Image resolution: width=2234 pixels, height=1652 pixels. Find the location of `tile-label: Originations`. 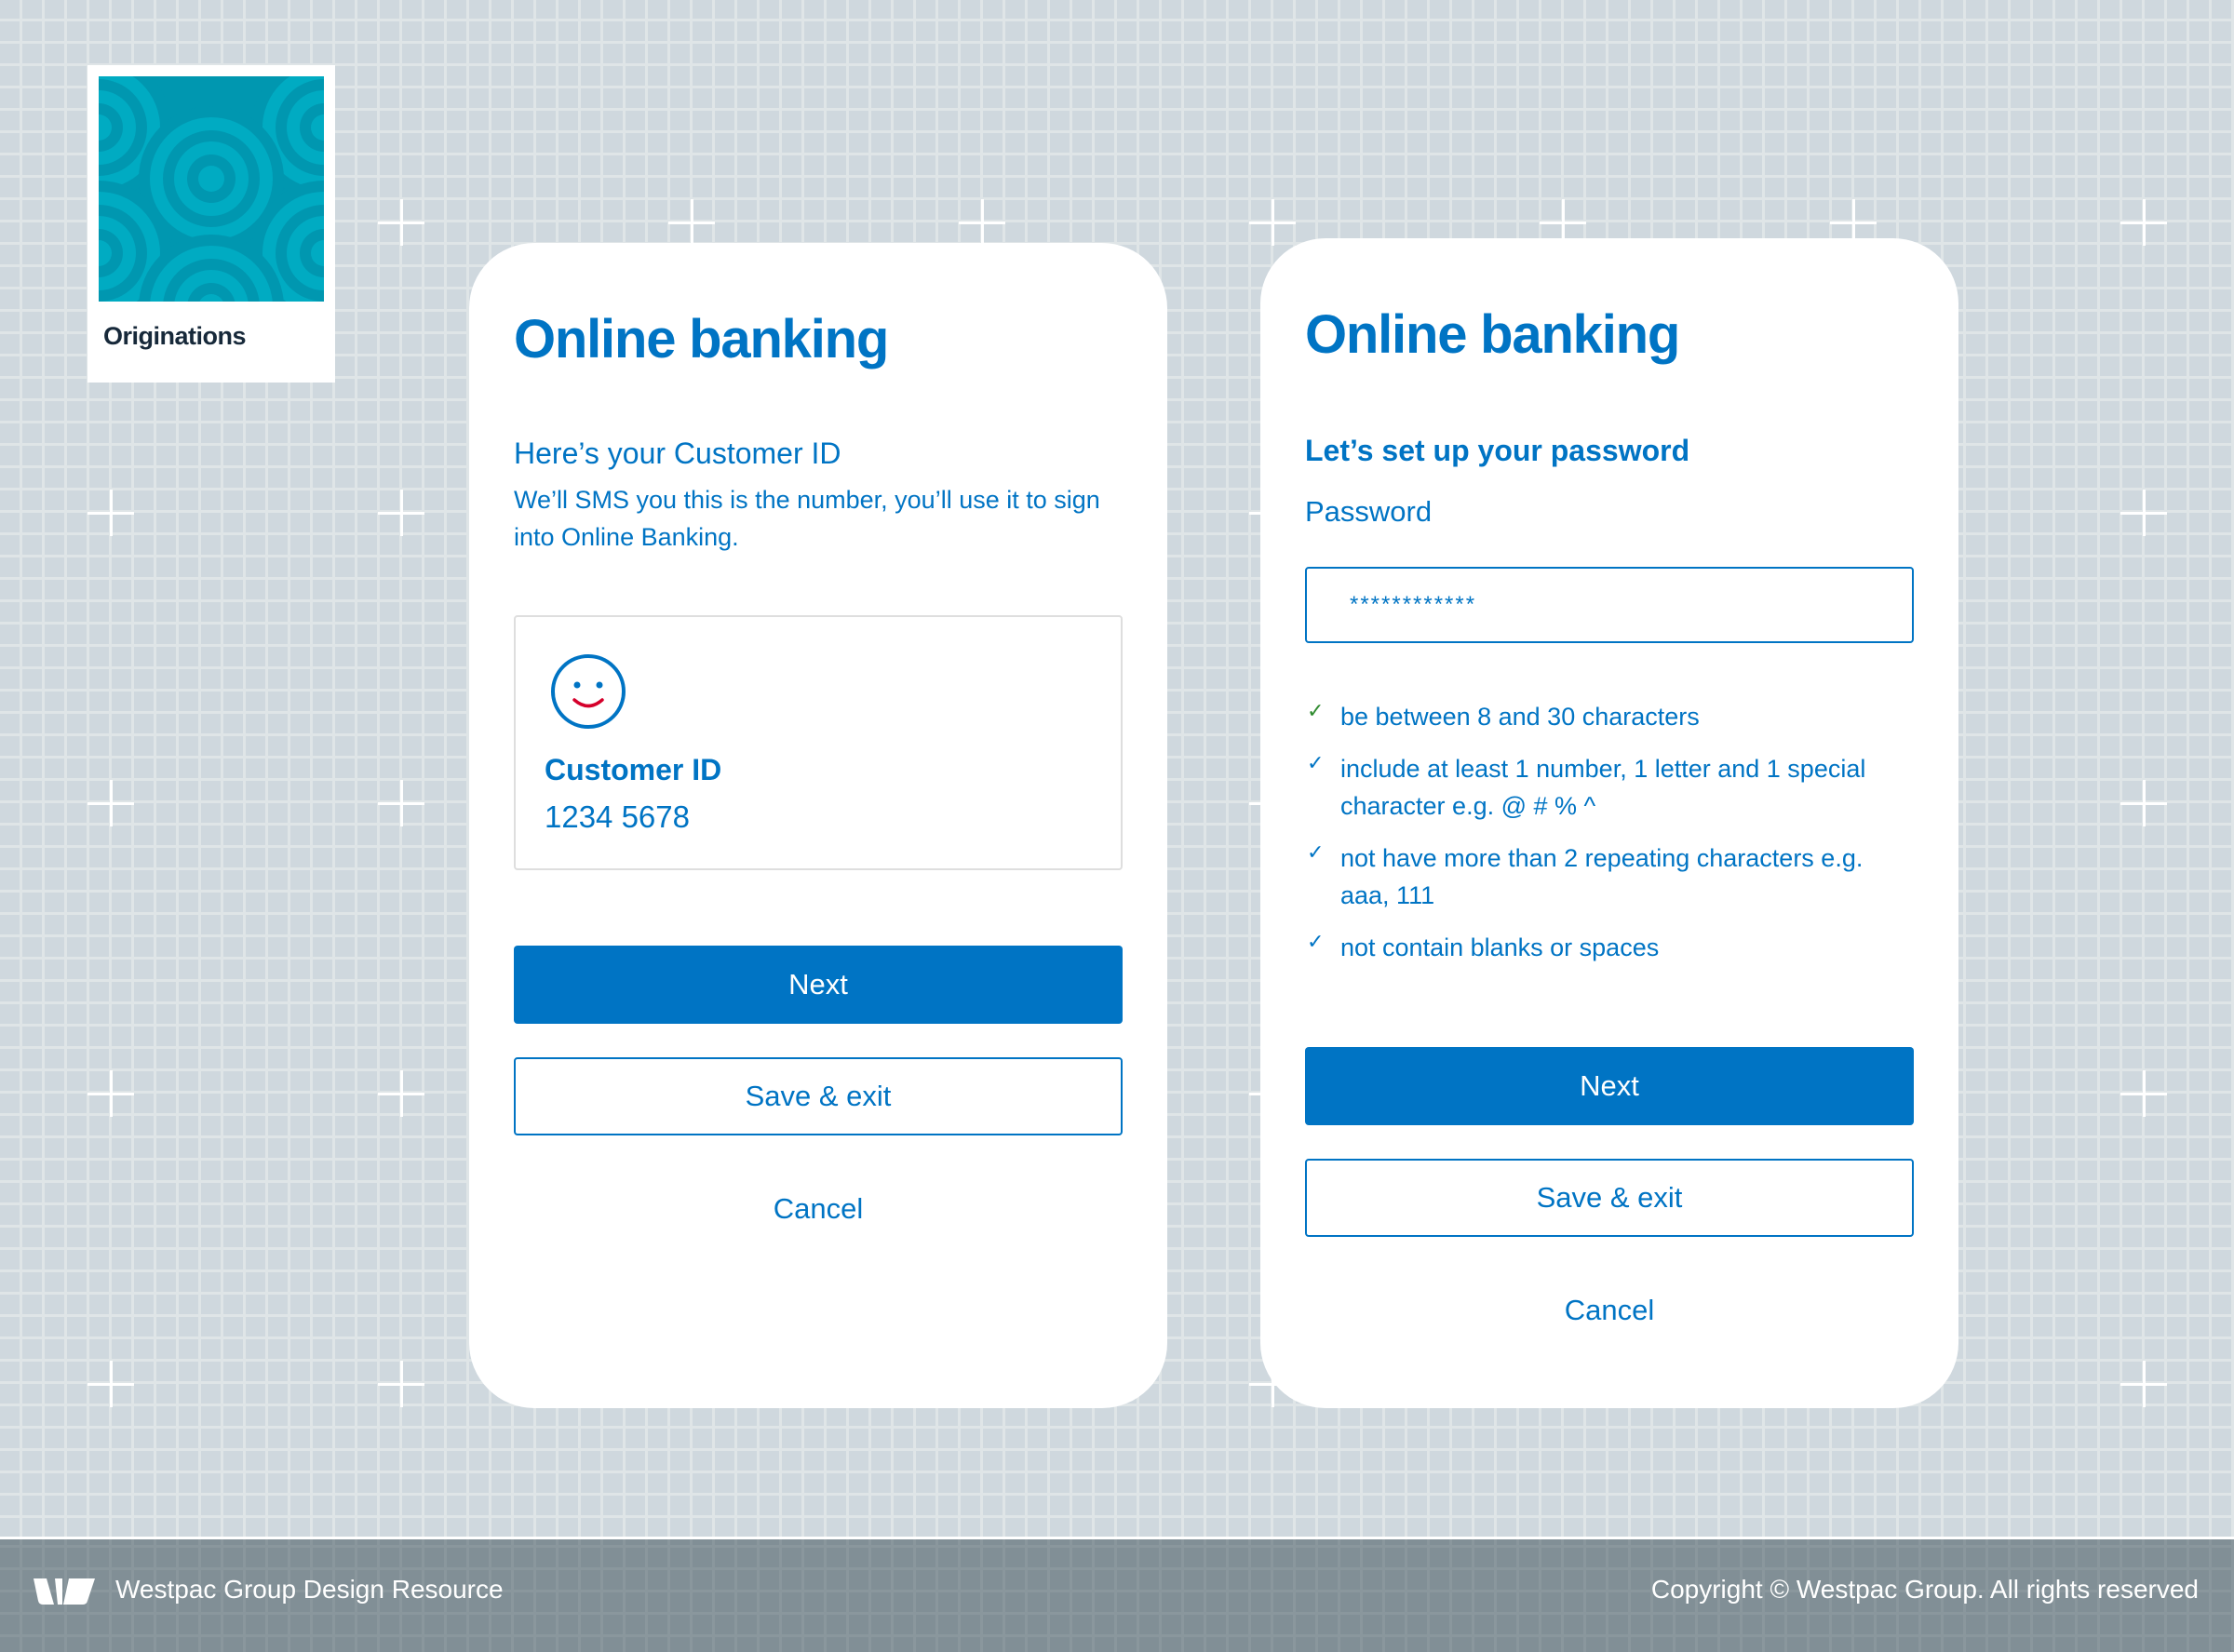

tile-label: Originations is located at coordinates (175, 336).